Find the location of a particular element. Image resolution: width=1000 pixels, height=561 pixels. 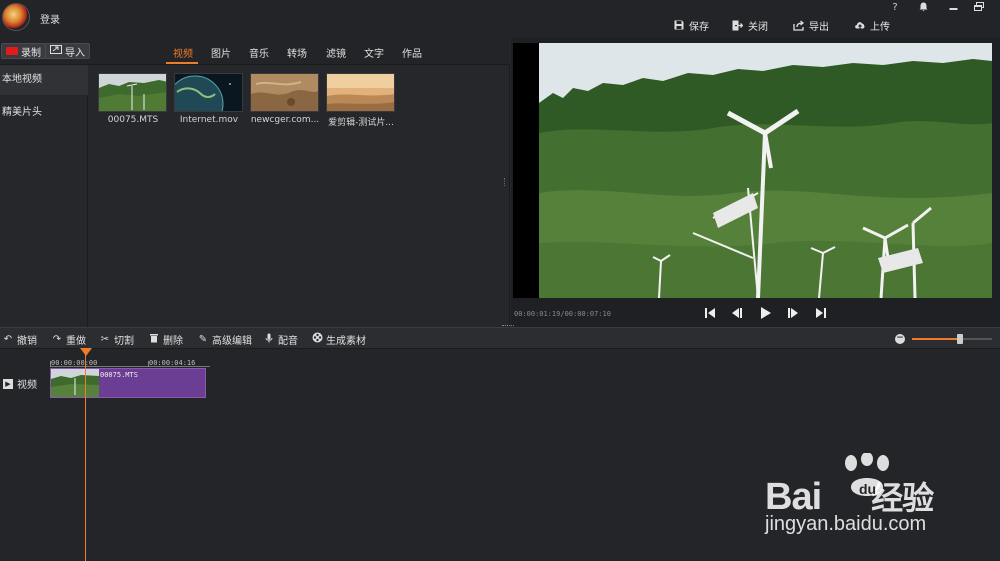

dub-button: 配音 is located at coordinates (281, 340).